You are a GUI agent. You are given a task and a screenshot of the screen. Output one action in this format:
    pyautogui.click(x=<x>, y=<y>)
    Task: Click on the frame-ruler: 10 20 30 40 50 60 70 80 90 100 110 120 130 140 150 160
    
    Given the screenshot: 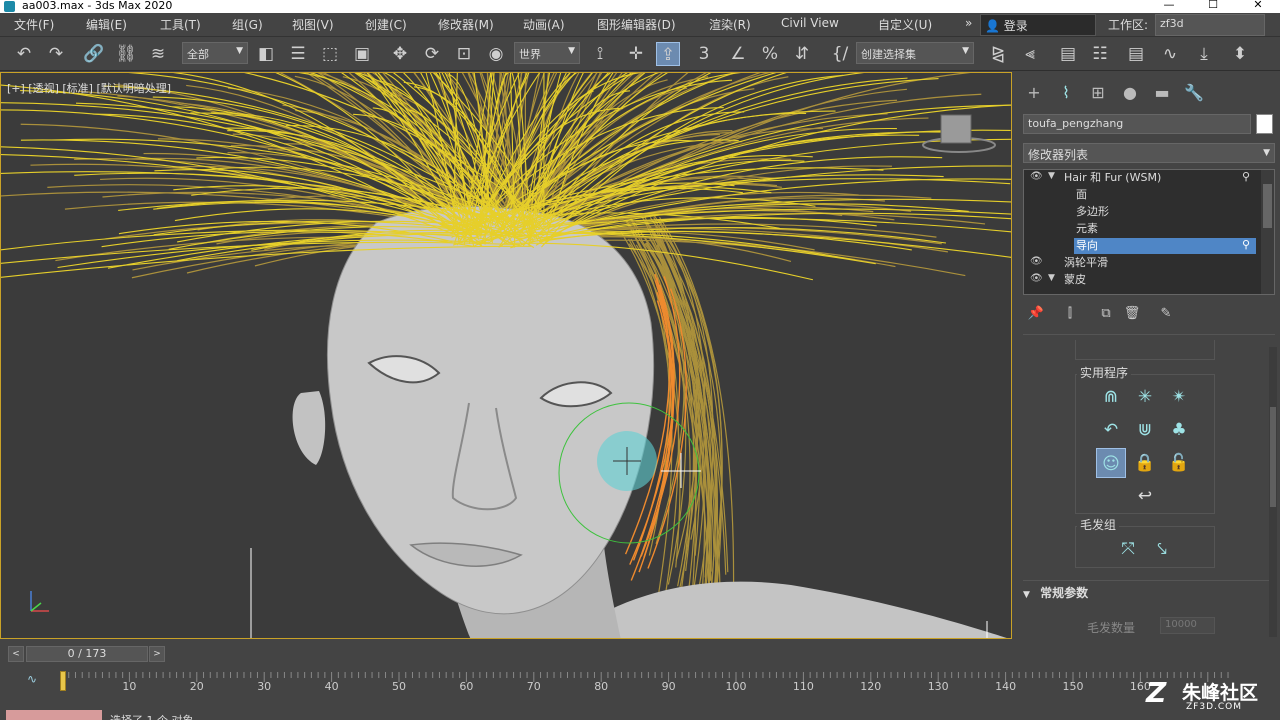 What is the action you would take?
    pyautogui.click(x=658, y=688)
    